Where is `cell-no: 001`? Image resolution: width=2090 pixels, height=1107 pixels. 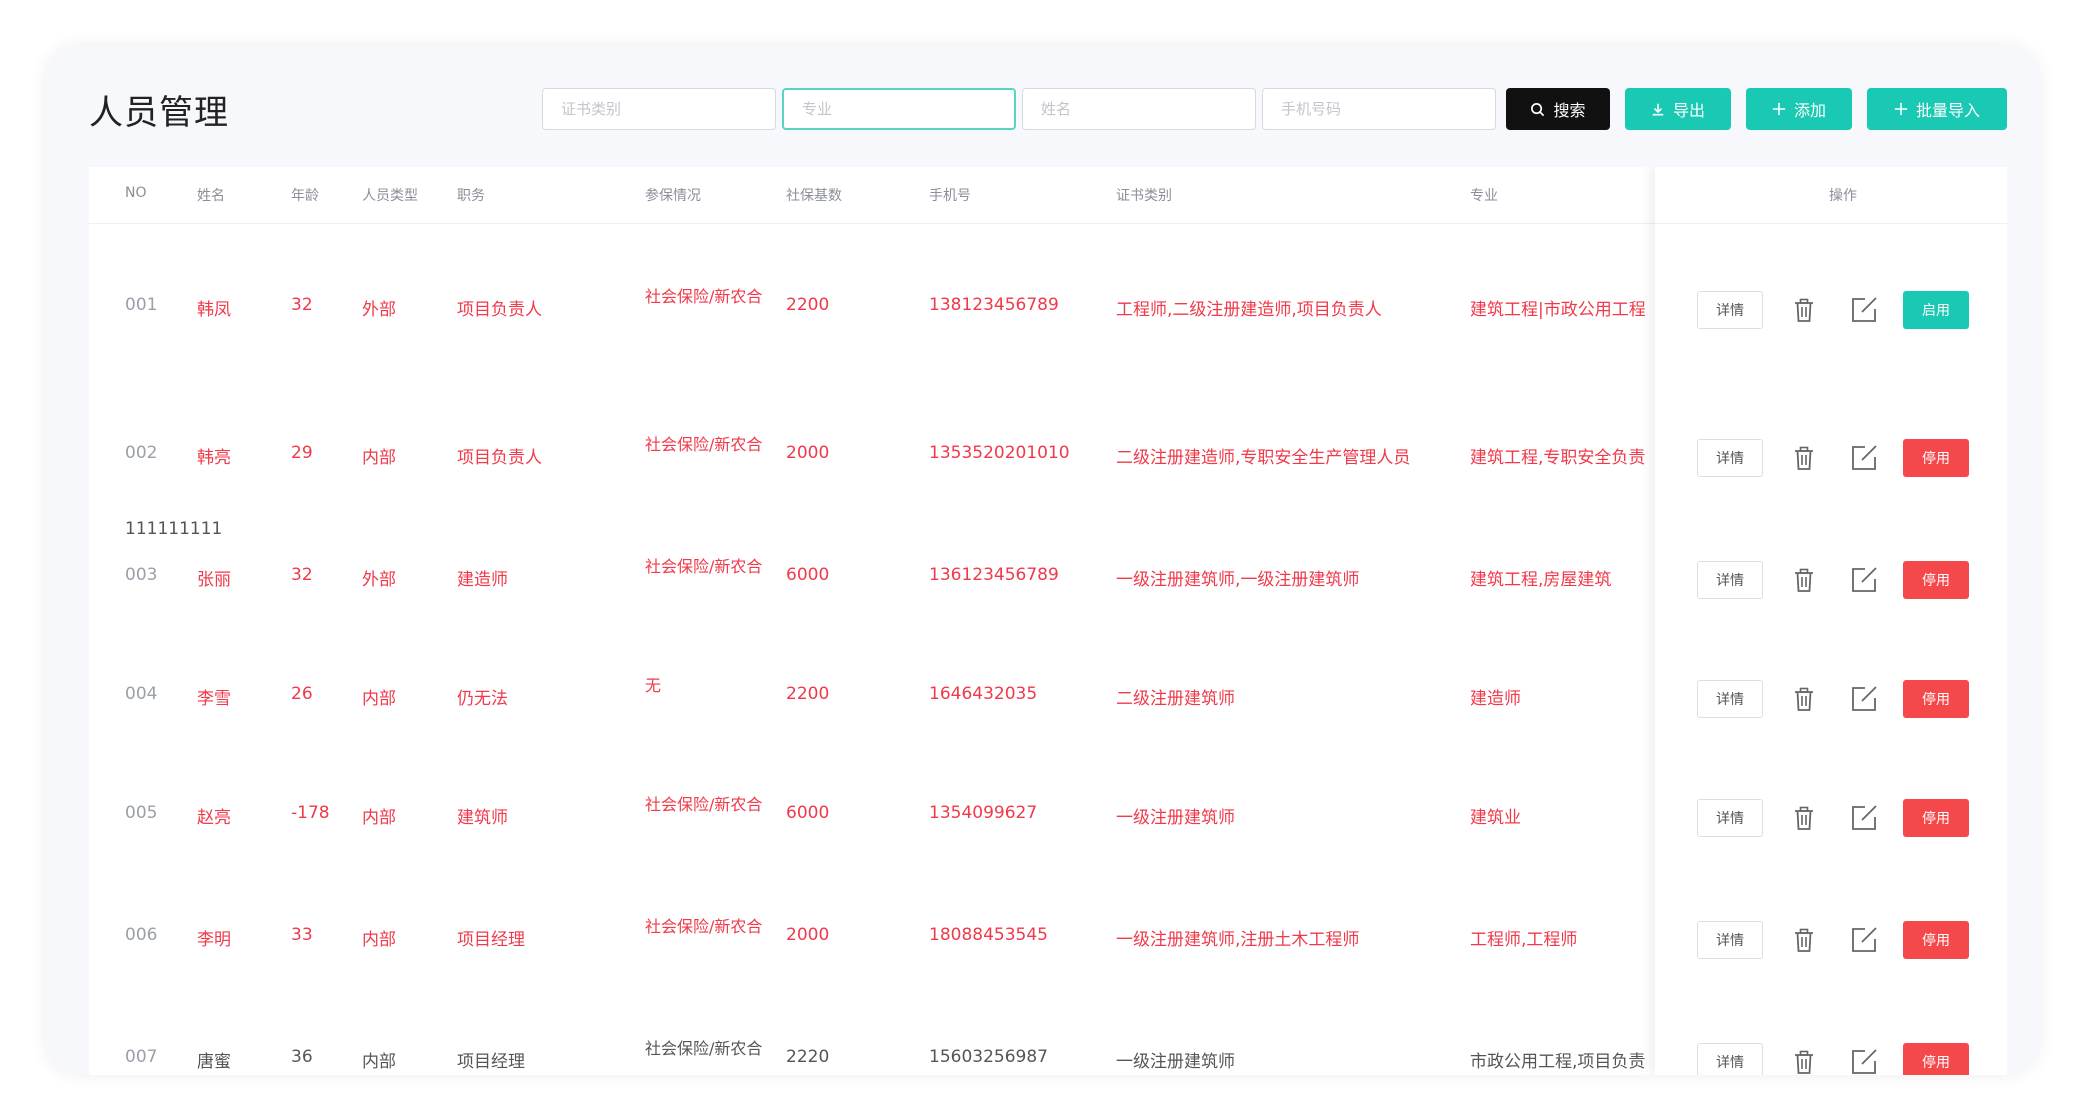
cell-no: 001 is located at coordinates (141, 305).